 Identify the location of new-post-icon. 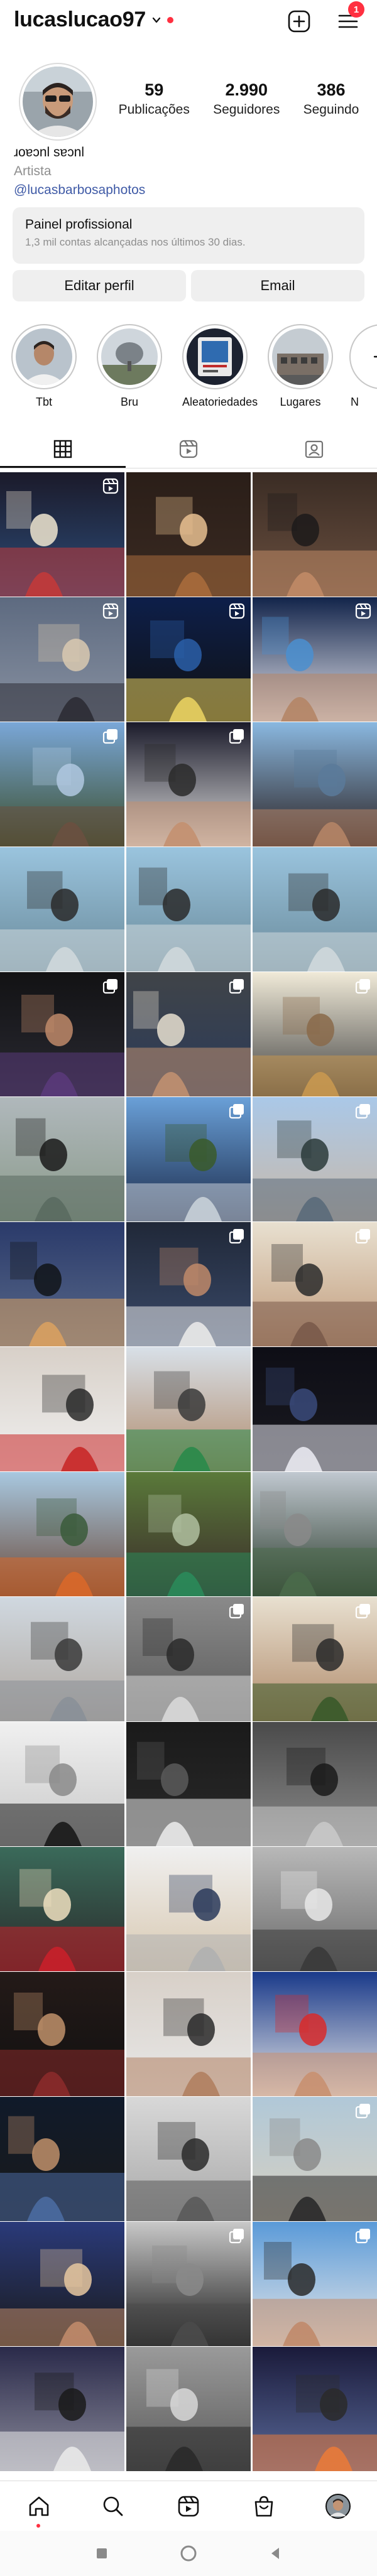
(299, 22).